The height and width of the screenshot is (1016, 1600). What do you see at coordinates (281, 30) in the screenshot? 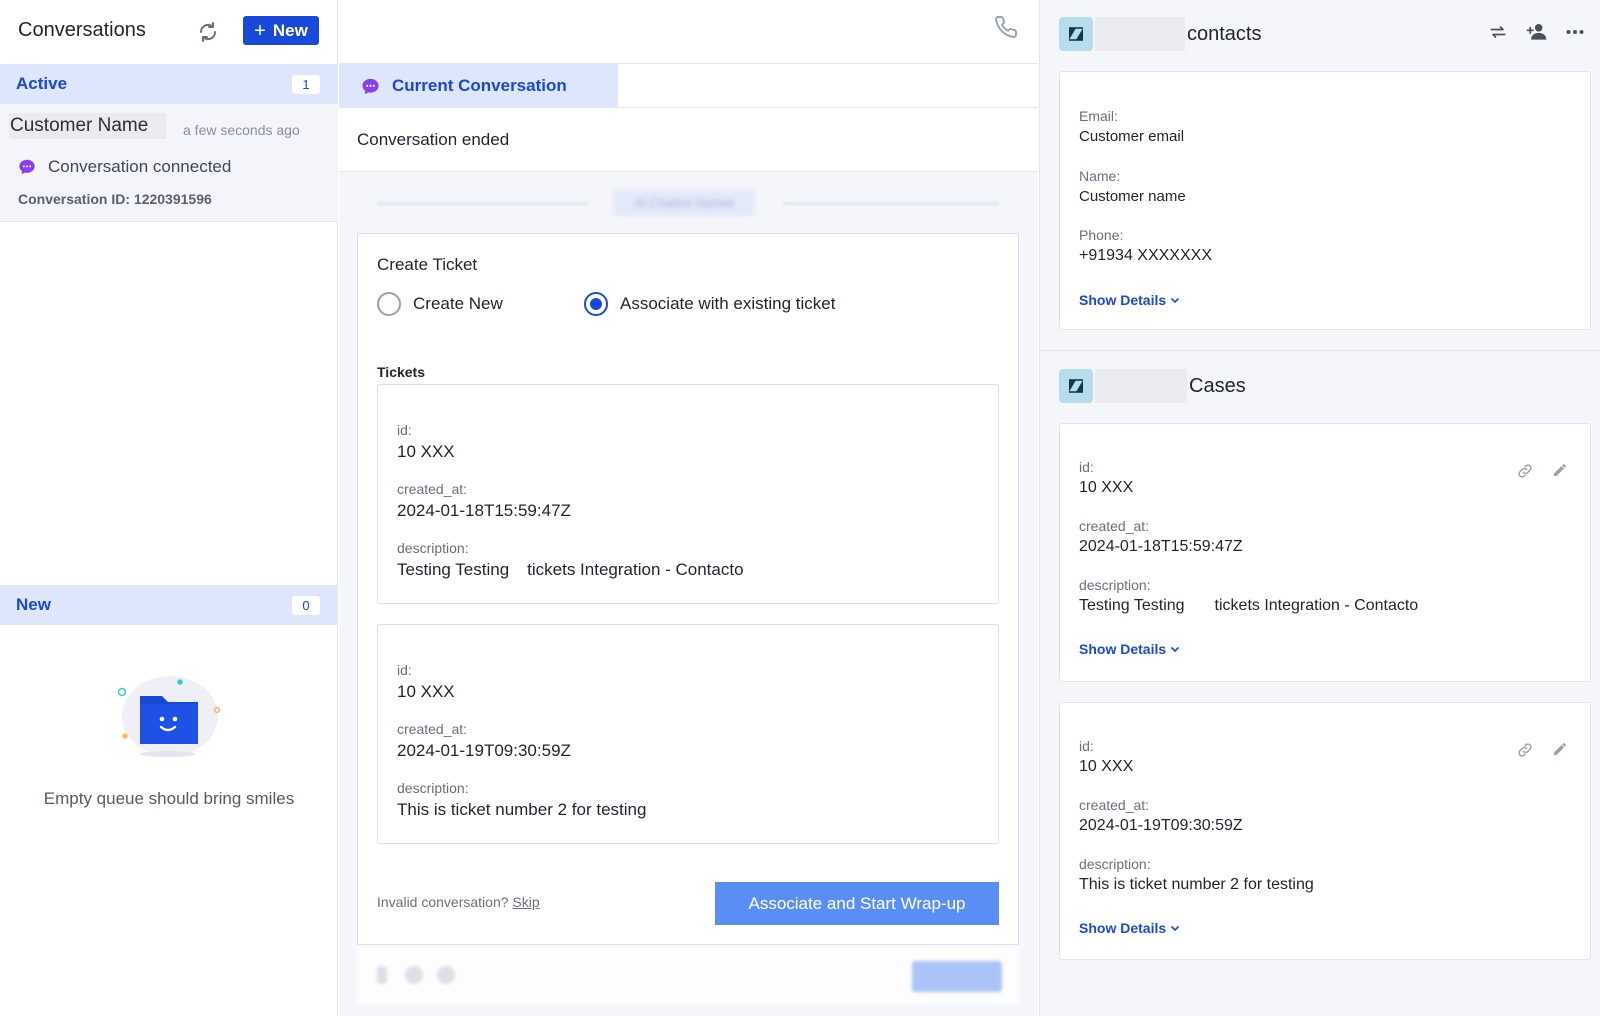
I see `new-conversation-button: + New` at bounding box center [281, 30].